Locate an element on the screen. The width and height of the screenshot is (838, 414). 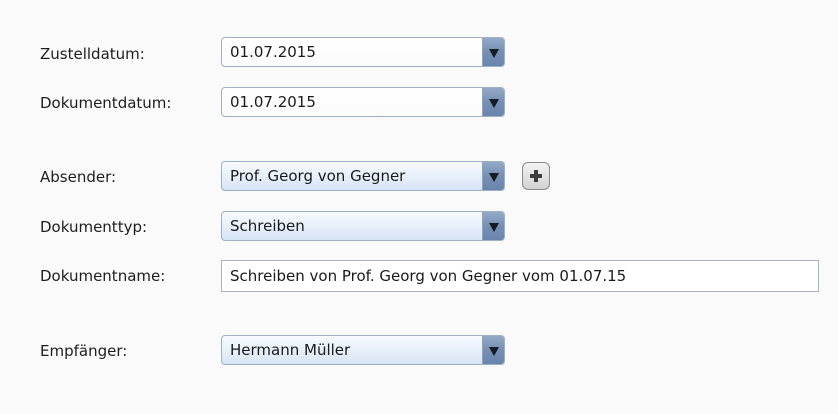
absender-dropdown-button is located at coordinates (493, 176).